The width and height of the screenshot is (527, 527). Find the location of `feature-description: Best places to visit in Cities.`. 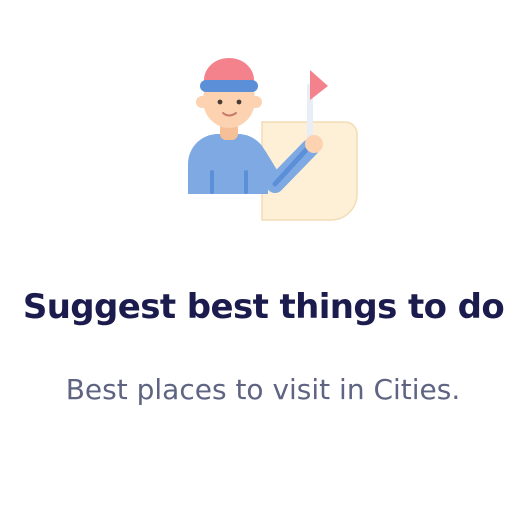

feature-description: Best places to visit in Cities. is located at coordinates (263, 389).